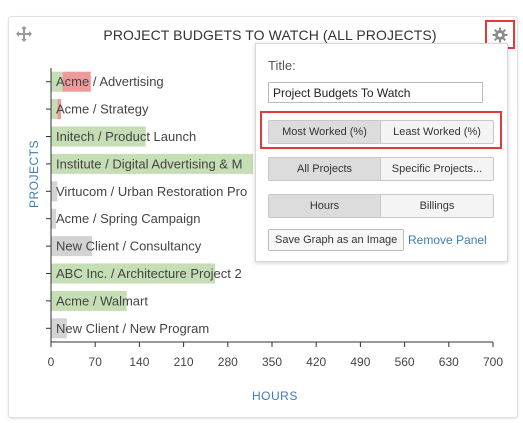 The image size is (523, 423). What do you see at coordinates (336, 240) in the screenshot?
I see `save-graph-button: Save Graph as an Image` at bounding box center [336, 240].